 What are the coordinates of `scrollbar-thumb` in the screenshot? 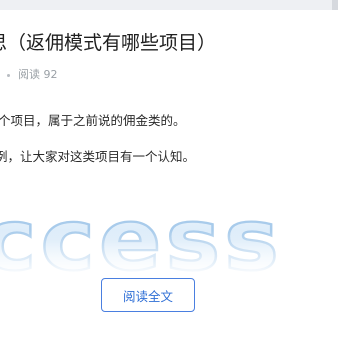 It's located at (335, 5).